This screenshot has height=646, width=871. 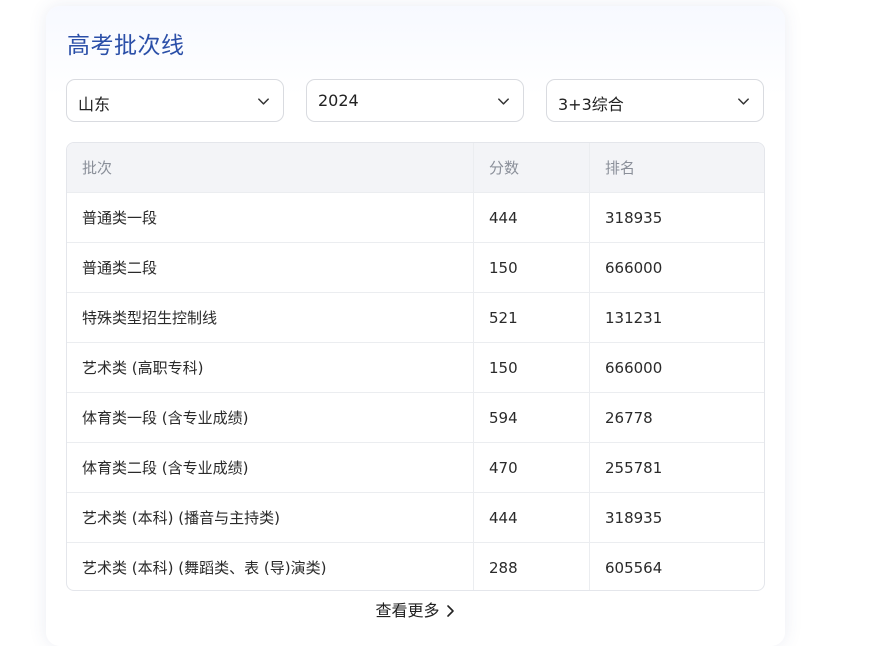 I want to click on batch-cell: 特殊类型招生控制线, so click(x=270, y=317).